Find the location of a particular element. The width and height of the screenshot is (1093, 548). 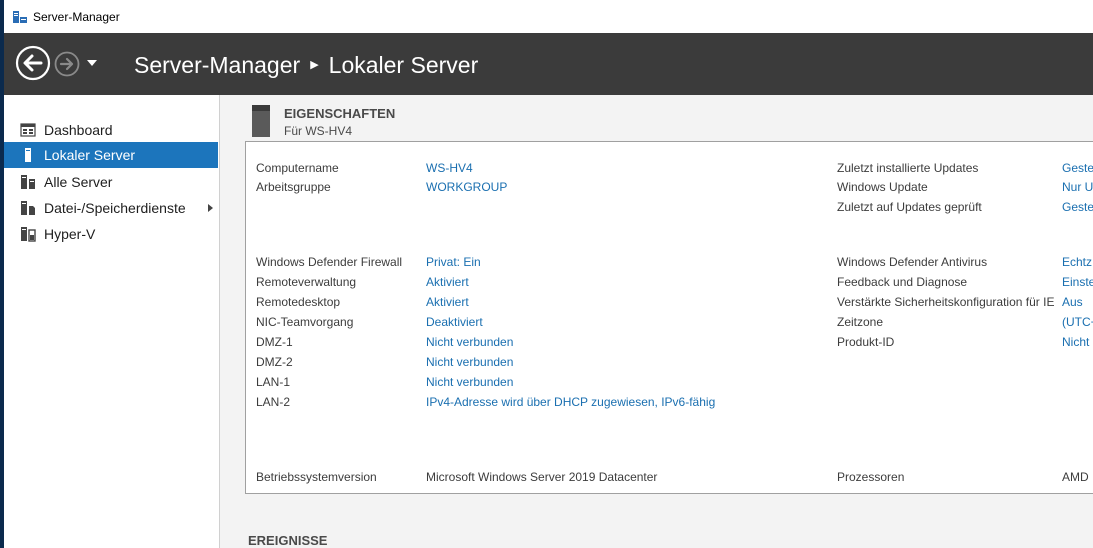

file-storage-icon is located at coordinates (28, 208).